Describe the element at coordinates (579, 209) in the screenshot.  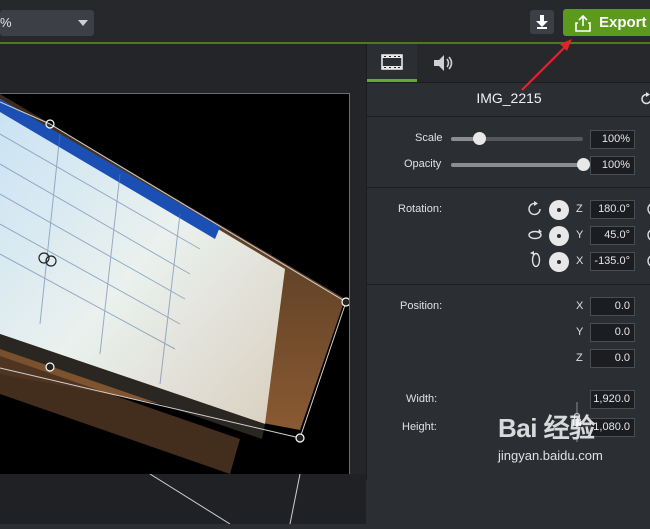
I see `rotation-z-axis: Z` at that location.